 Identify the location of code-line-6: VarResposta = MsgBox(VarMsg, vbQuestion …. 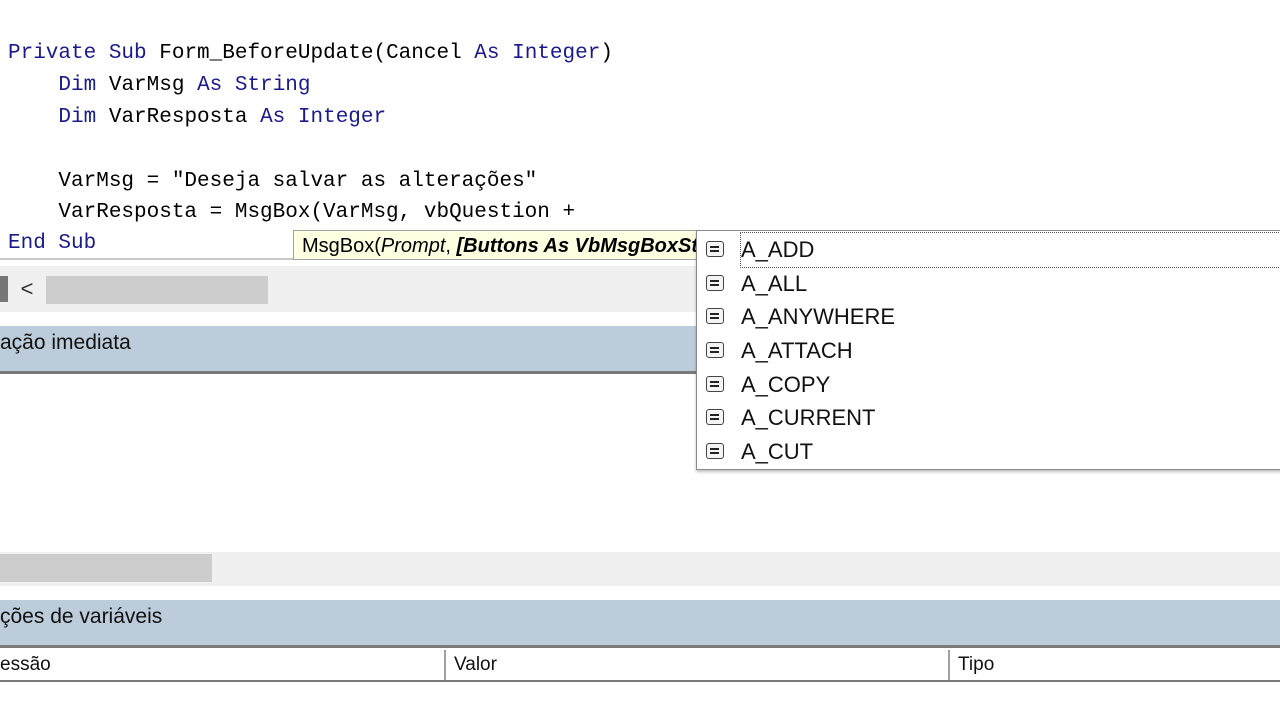
(291, 213).